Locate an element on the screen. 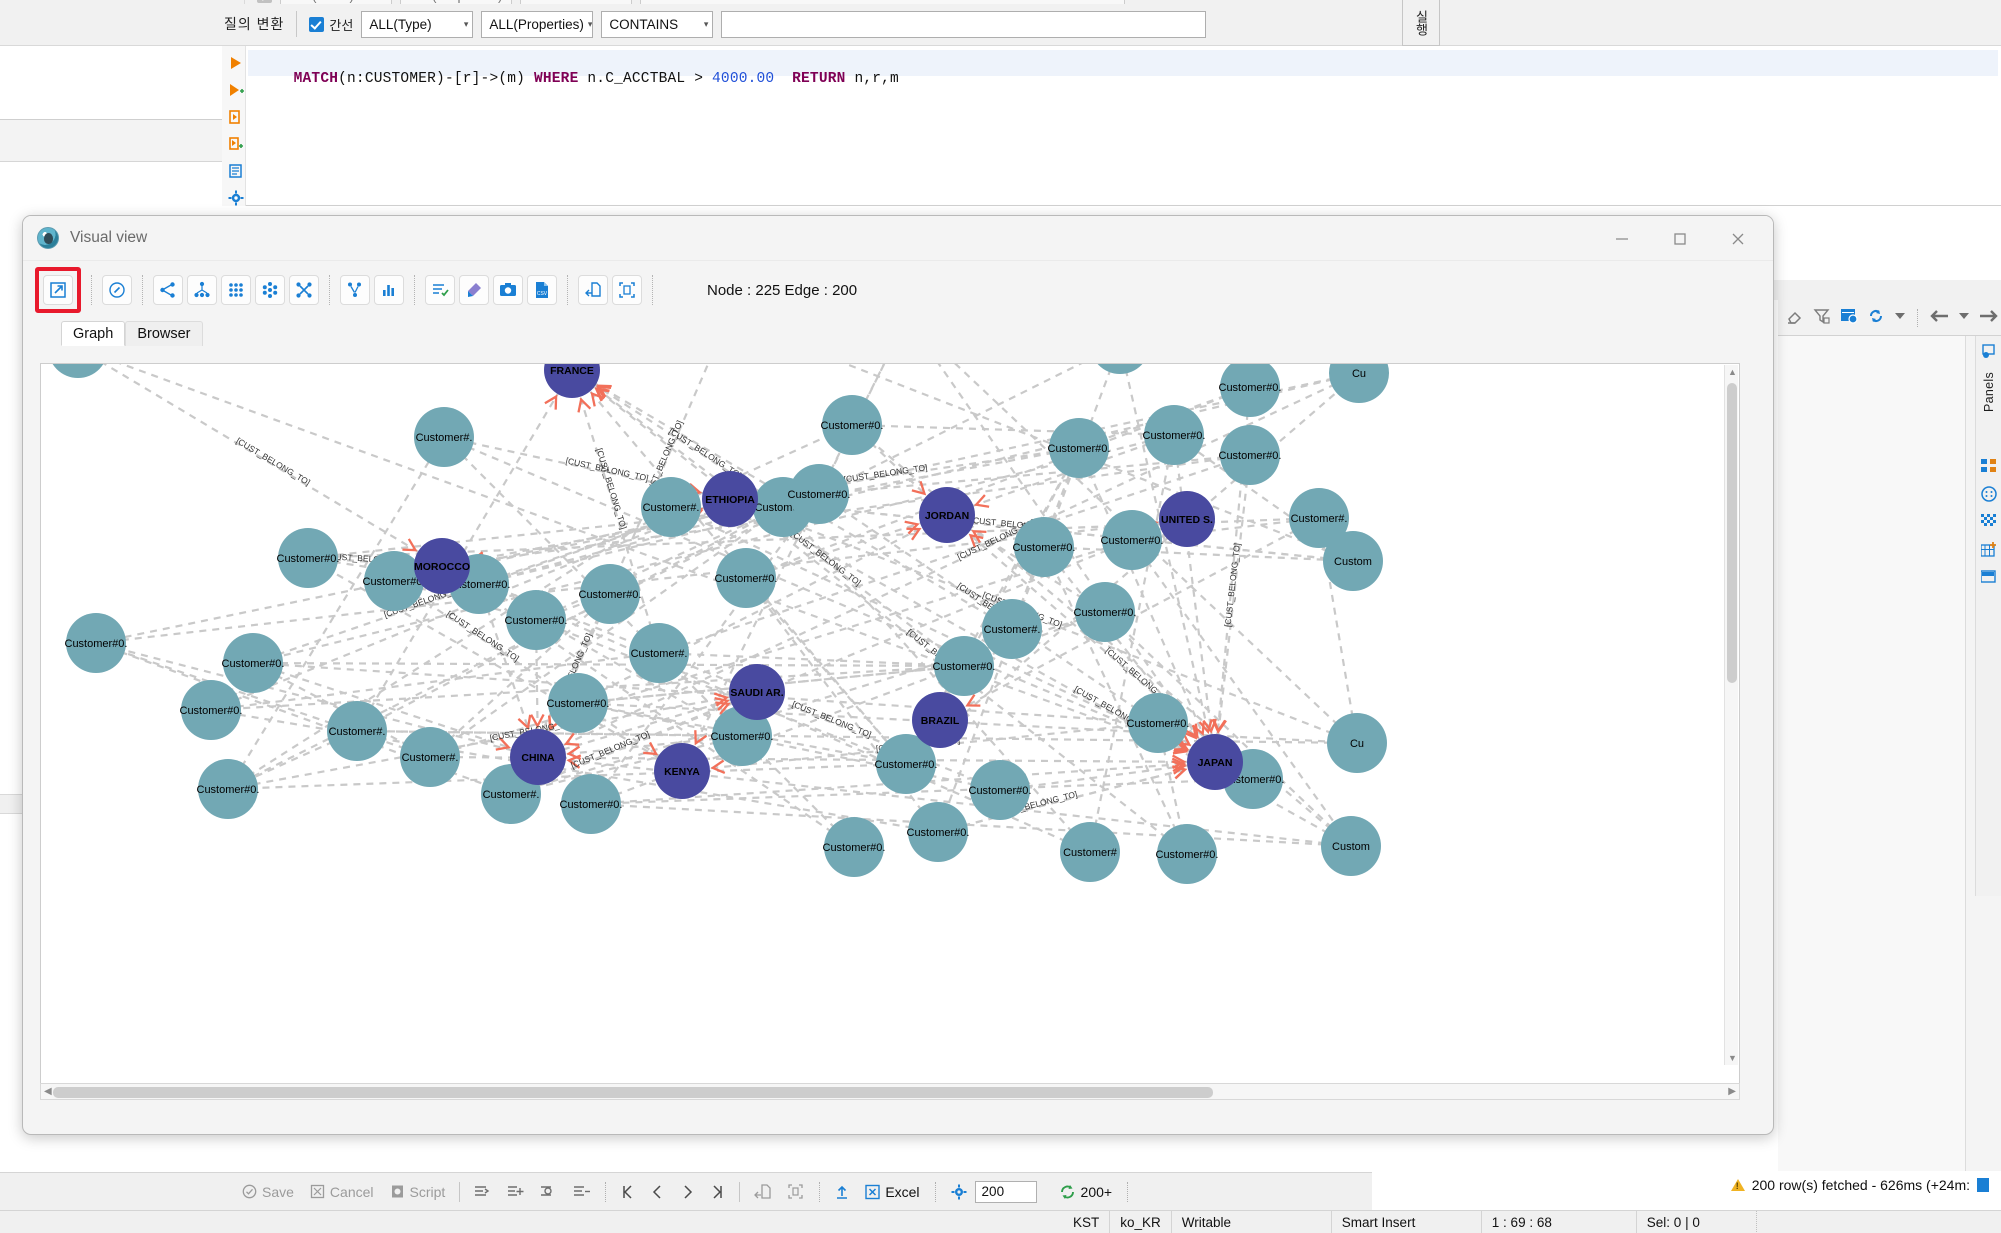  remove-row-icon is located at coordinates (581, 1191).